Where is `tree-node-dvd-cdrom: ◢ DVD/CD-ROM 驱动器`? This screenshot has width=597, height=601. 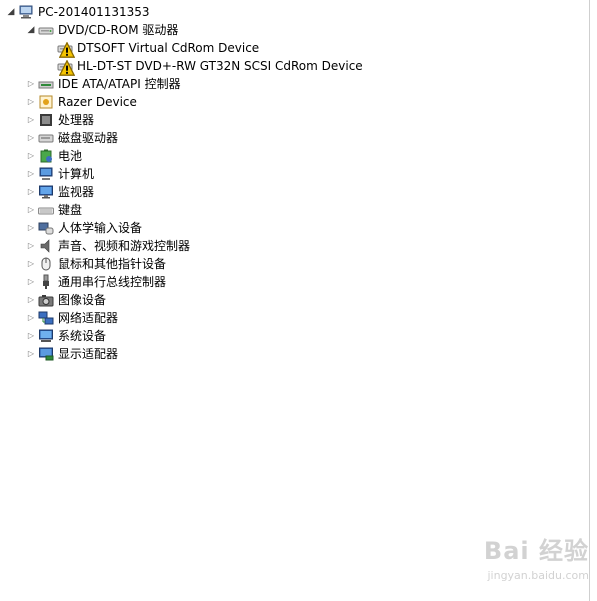
tree-node-dvd-cdrom: ◢ DVD/CD-ROM 驱动器 is located at coordinates (102, 30).